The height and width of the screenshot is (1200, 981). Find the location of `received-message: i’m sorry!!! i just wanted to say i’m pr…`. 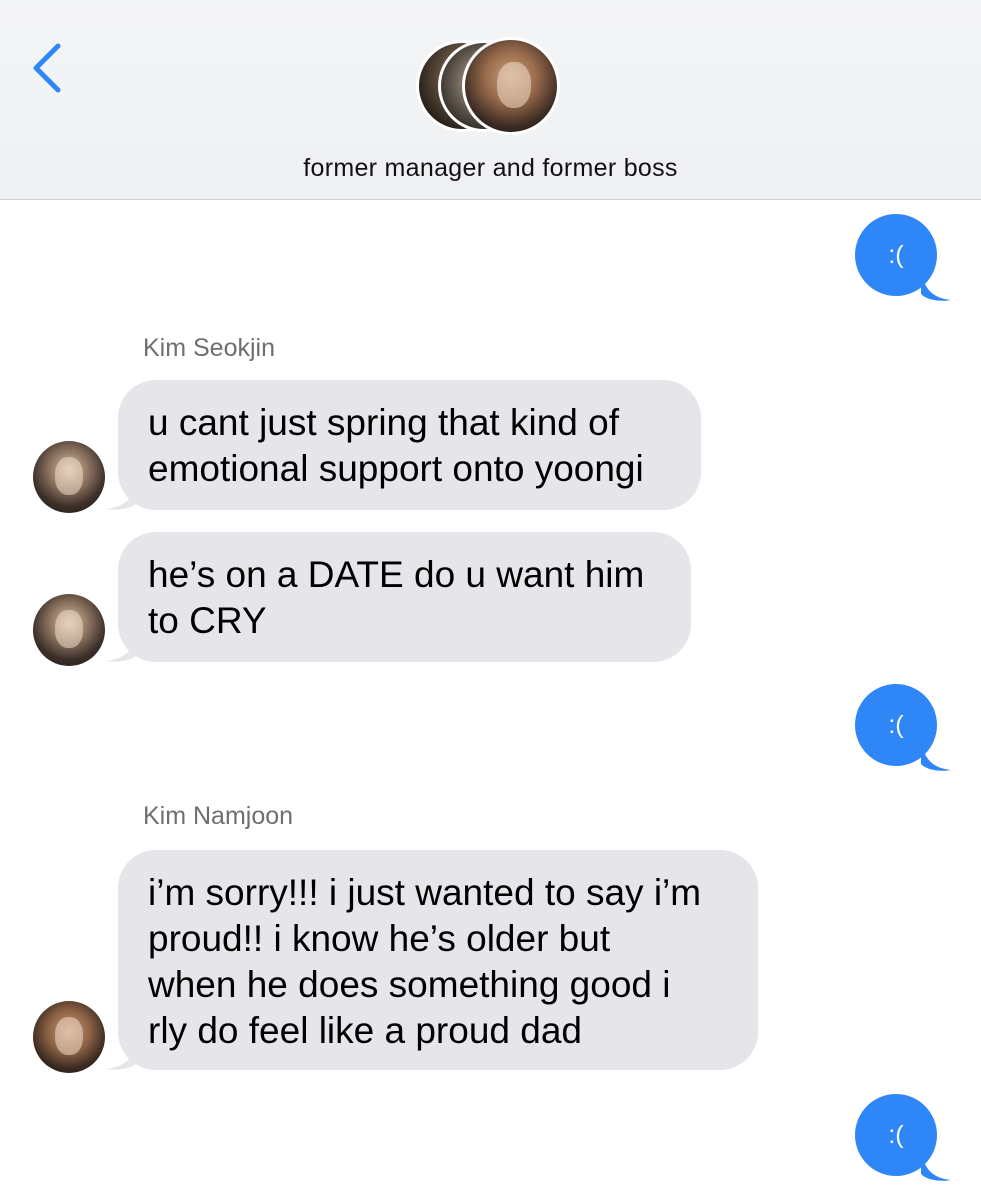

received-message: i’m sorry!!! i just wanted to say i’m pr… is located at coordinates (432, 960).